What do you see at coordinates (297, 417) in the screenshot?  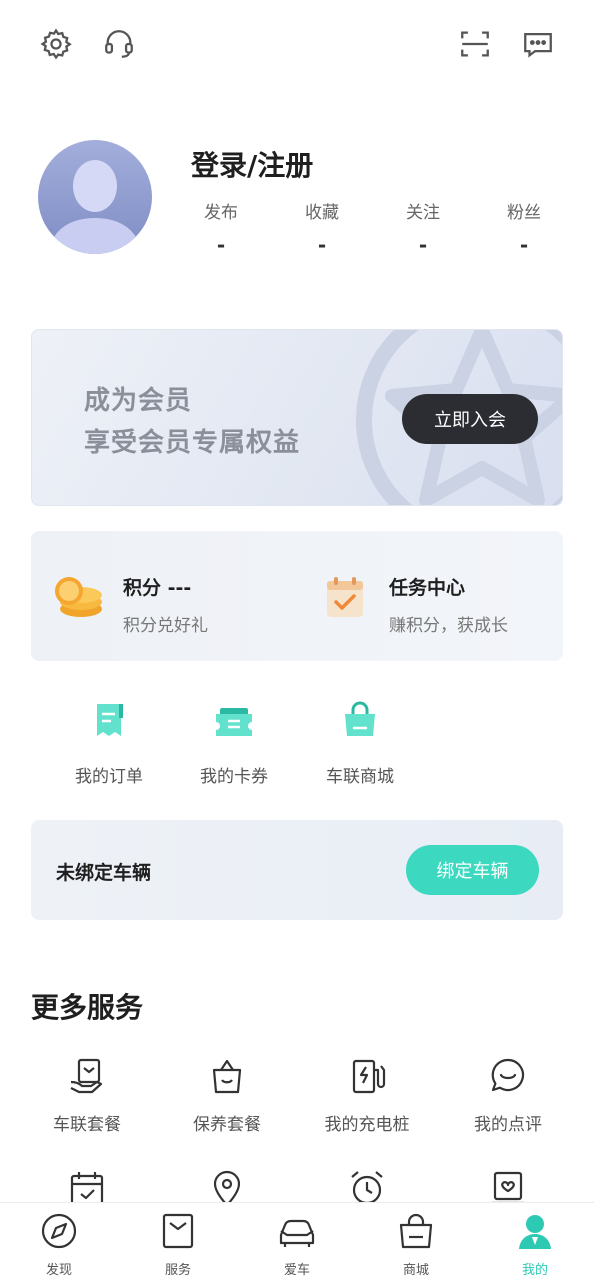 I see `membership-banner: 成为会员 享受会员专属权益 立即入会` at bounding box center [297, 417].